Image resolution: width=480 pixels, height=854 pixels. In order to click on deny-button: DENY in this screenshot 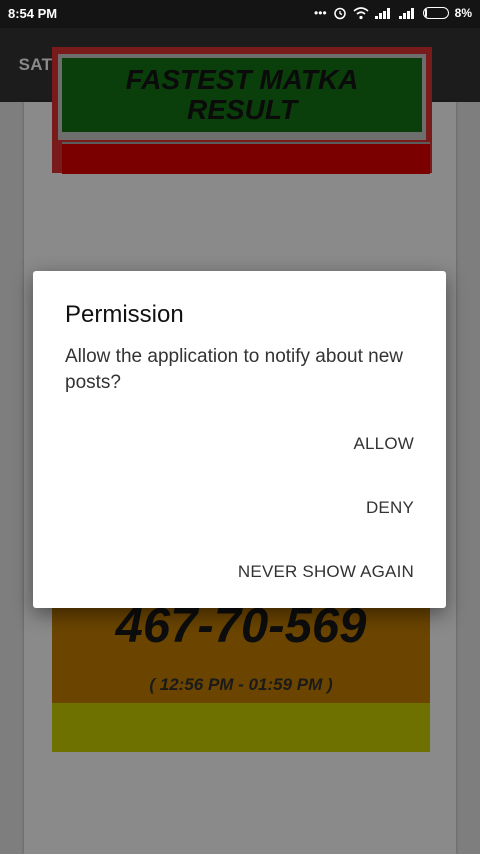, I will do `click(390, 508)`.